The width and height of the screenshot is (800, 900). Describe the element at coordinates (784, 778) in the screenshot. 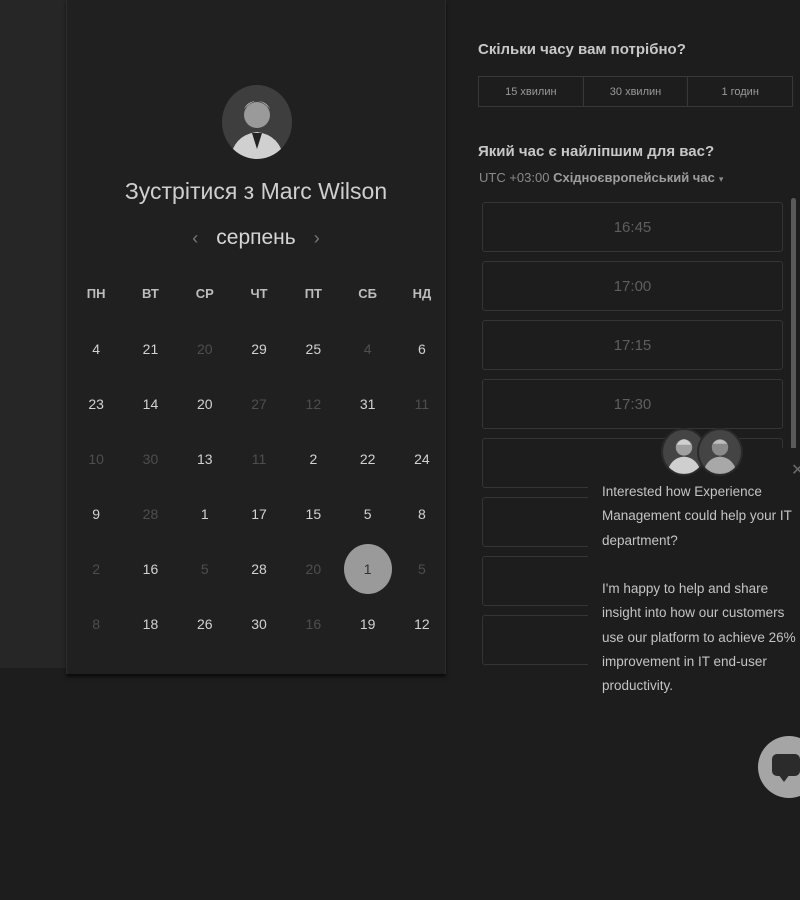

I see `chat-bubble-tail` at that location.